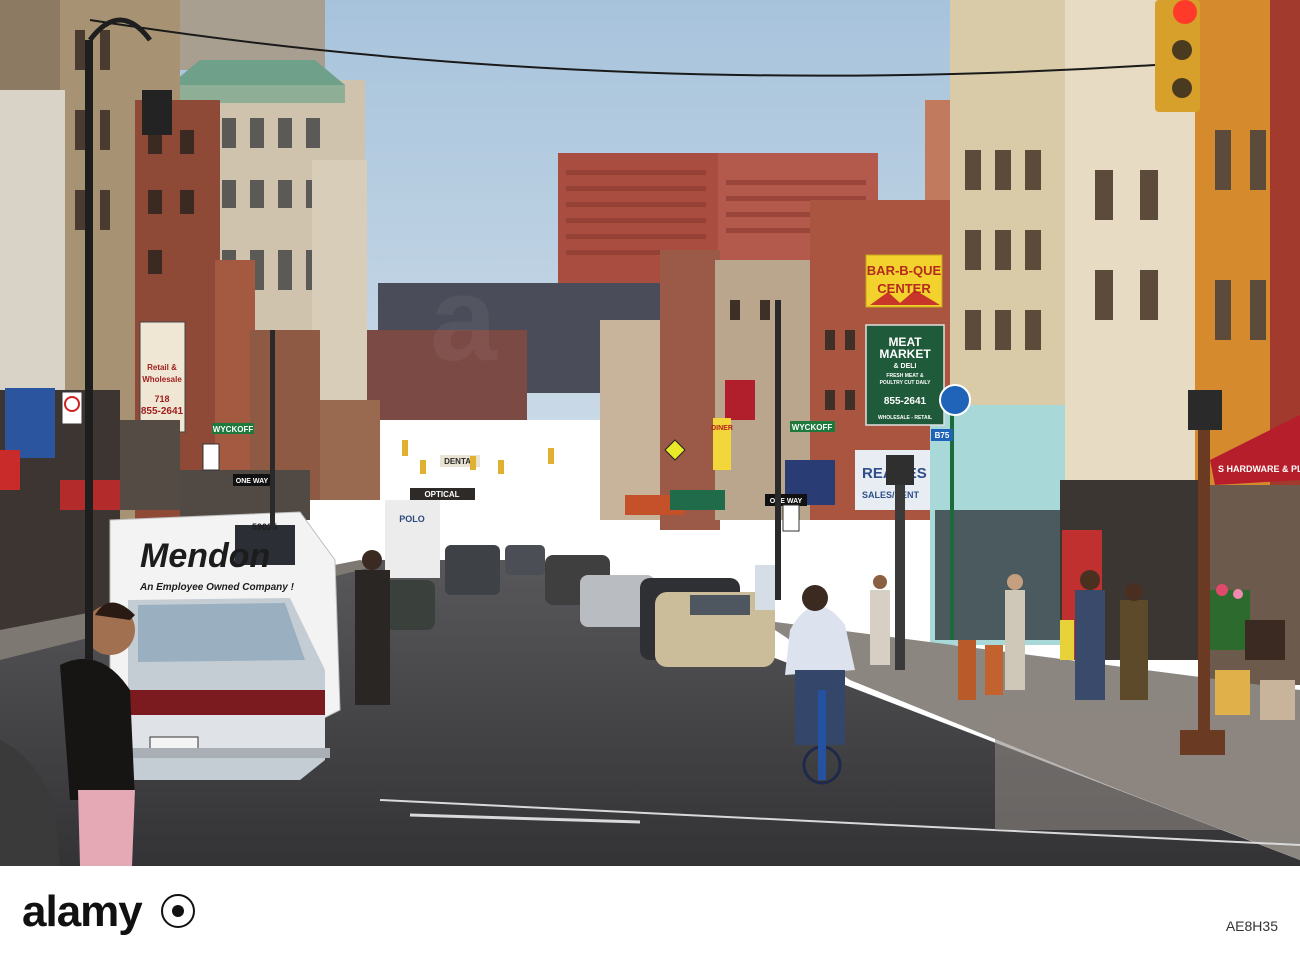 The height and width of the screenshot is (956, 1300). What do you see at coordinates (225, 689) in the screenshot?
I see `silver-sedan` at bounding box center [225, 689].